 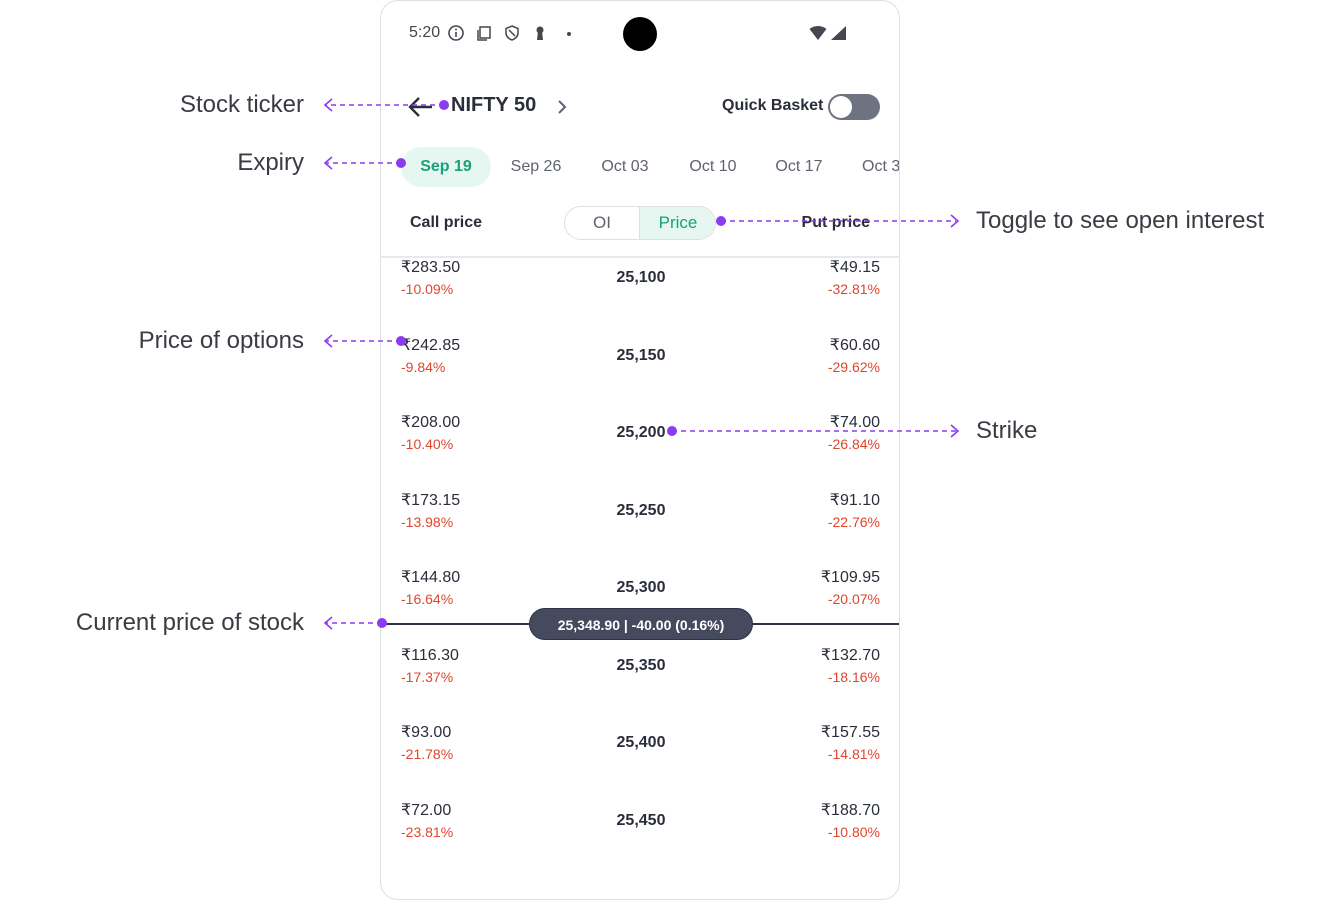 I want to click on header: NIFTY 50 Quick Basket, so click(x=640, y=107).